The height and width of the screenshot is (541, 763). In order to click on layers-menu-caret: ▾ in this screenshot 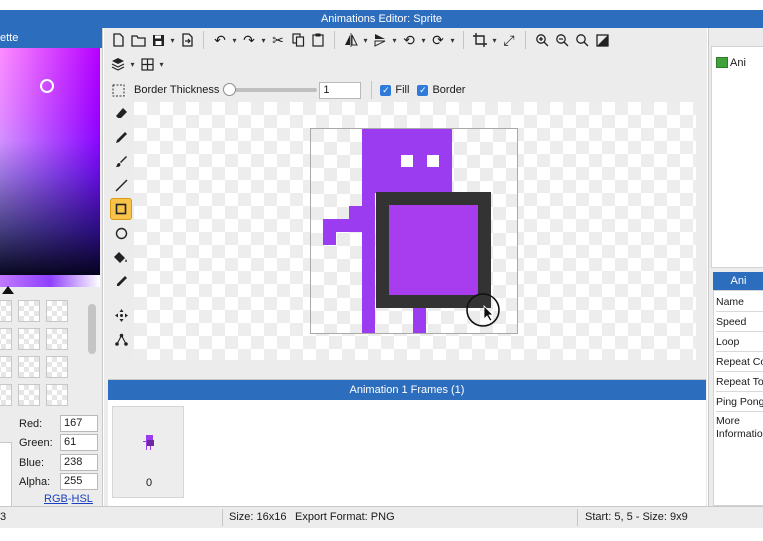, I will do `click(132, 64)`.